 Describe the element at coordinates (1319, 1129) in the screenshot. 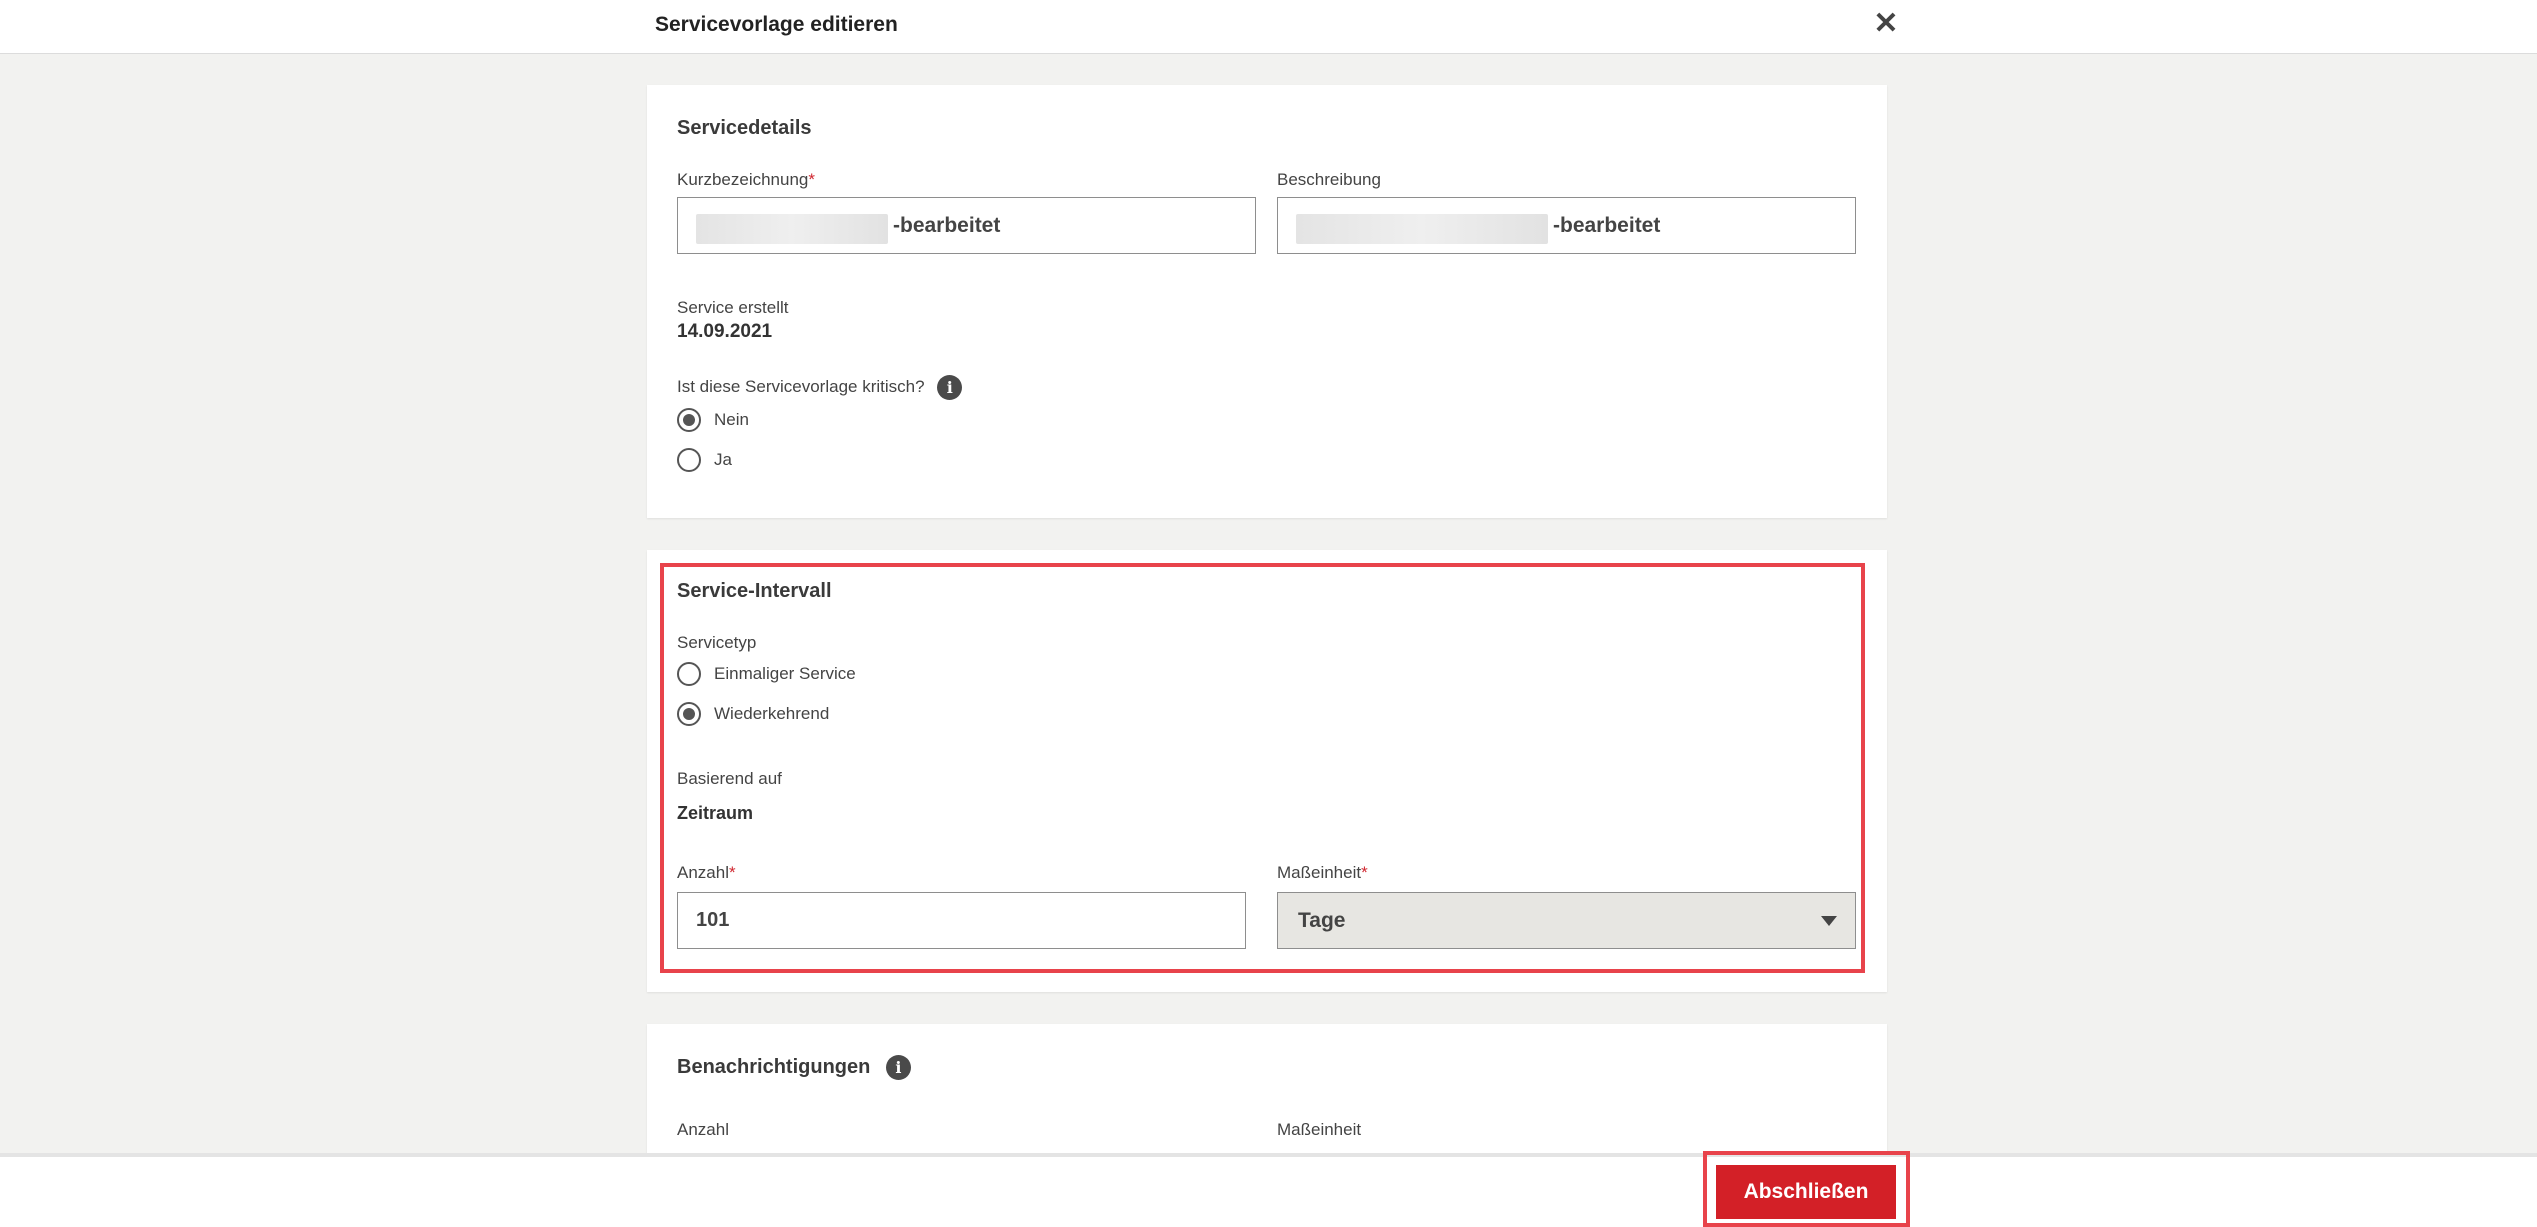

I see `notifications-masseinheit-label: Maßeinheit` at that location.